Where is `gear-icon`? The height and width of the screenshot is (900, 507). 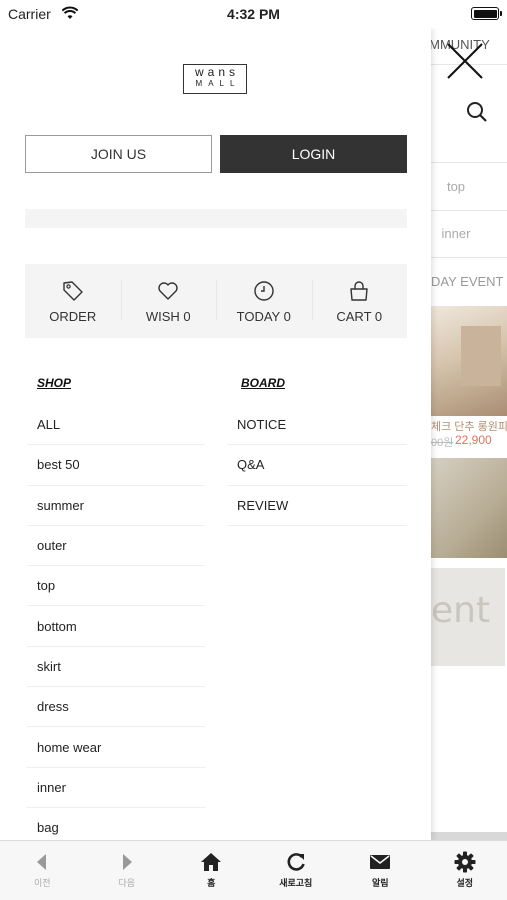 gear-icon is located at coordinates (465, 862).